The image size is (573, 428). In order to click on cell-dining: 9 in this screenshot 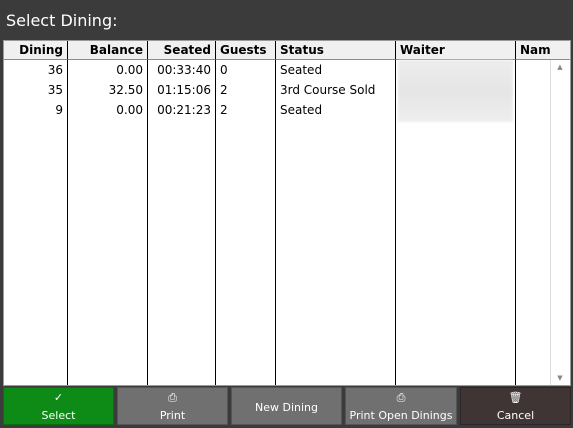, I will do `click(59, 110)`.